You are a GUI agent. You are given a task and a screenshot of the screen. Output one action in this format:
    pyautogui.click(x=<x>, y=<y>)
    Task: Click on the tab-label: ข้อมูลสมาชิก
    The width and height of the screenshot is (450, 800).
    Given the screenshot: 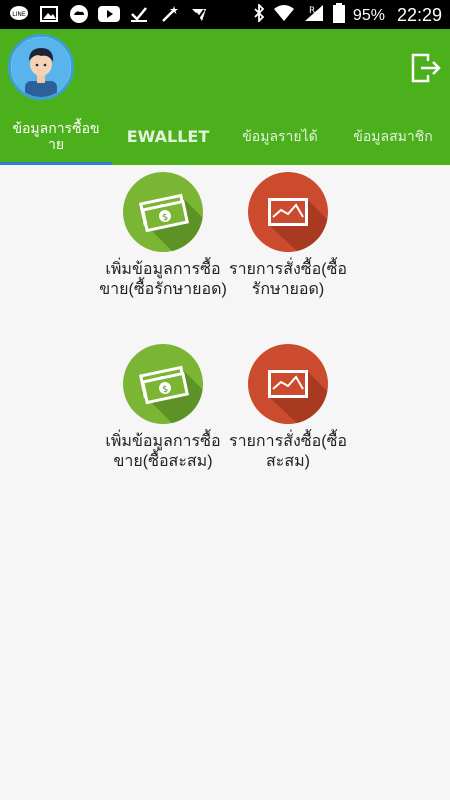 What is the action you would take?
    pyautogui.click(x=393, y=137)
    